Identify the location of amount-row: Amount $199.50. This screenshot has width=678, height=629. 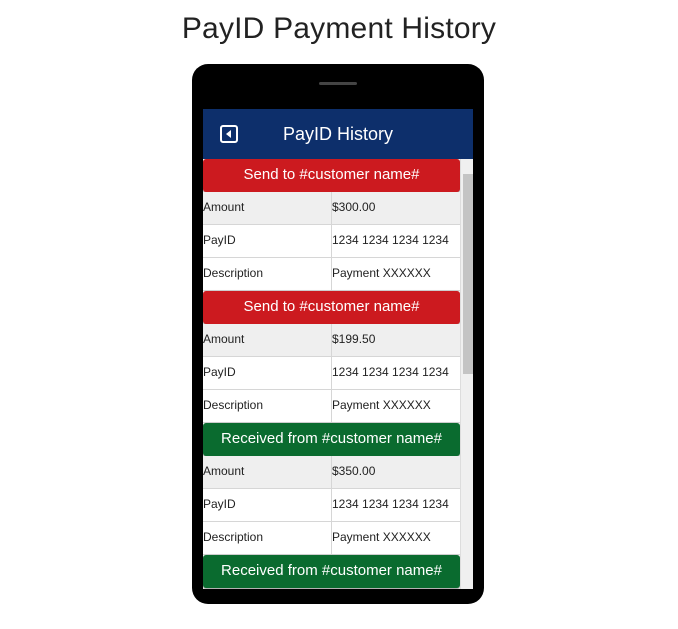
(331, 340).